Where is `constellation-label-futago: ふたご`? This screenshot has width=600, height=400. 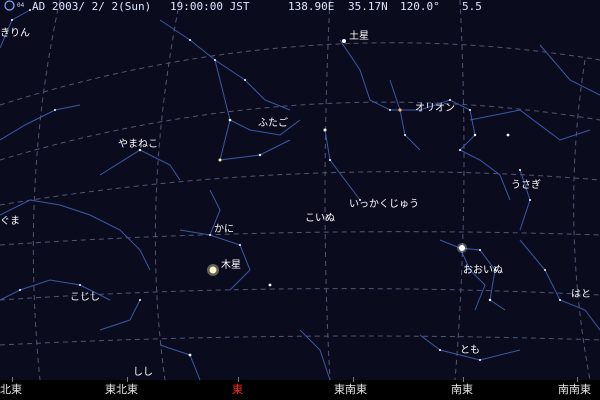
constellation-label-futago: ふたご is located at coordinates (273, 123).